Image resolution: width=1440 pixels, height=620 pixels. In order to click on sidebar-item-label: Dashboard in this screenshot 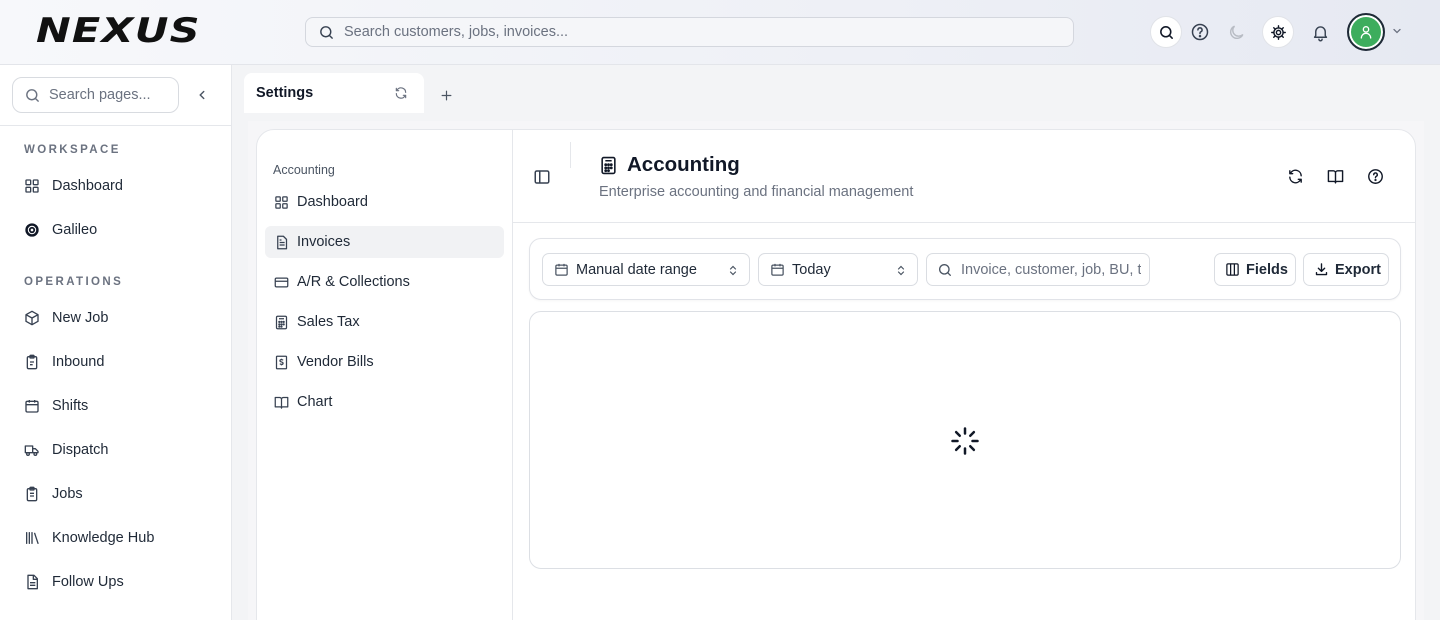, I will do `click(87, 186)`.